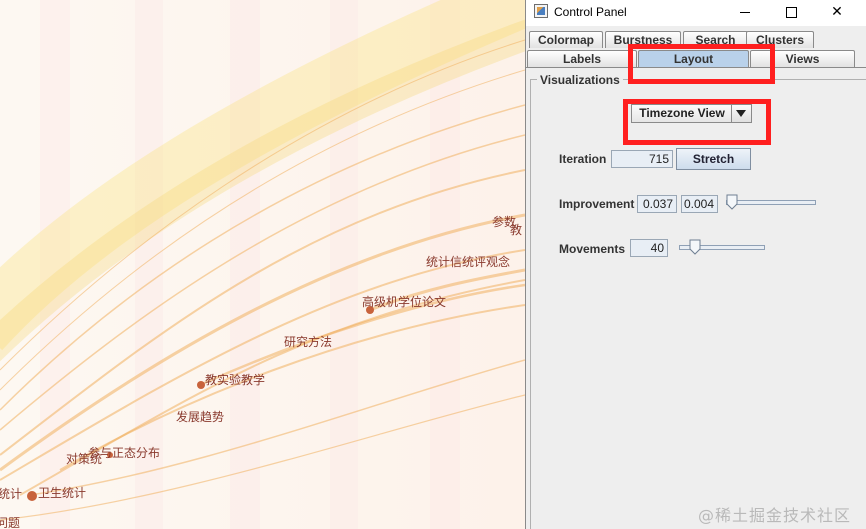 The height and width of the screenshot is (529, 866). I want to click on improvement-field-1: 0.037, so click(657, 204).